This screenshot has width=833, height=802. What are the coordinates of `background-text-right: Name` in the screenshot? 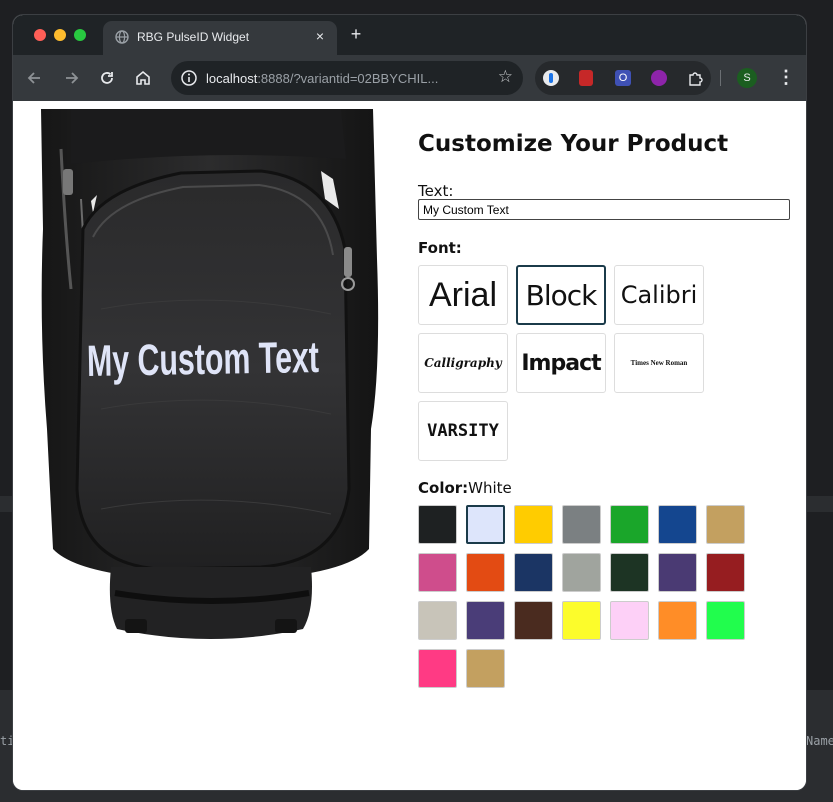 It's located at (819, 741).